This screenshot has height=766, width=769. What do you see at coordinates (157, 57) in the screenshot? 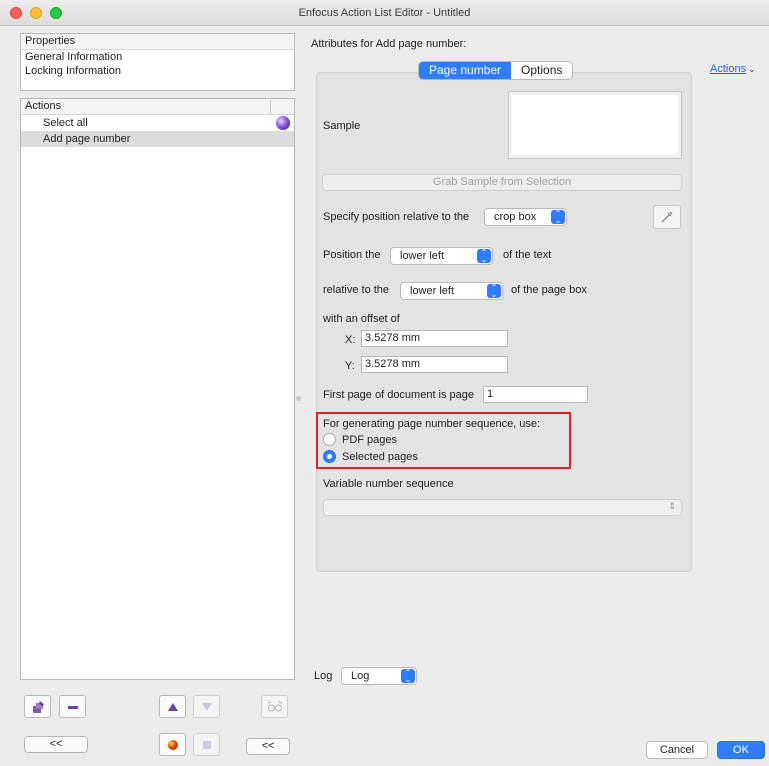
I see `properties-item-general: General Information` at bounding box center [157, 57].